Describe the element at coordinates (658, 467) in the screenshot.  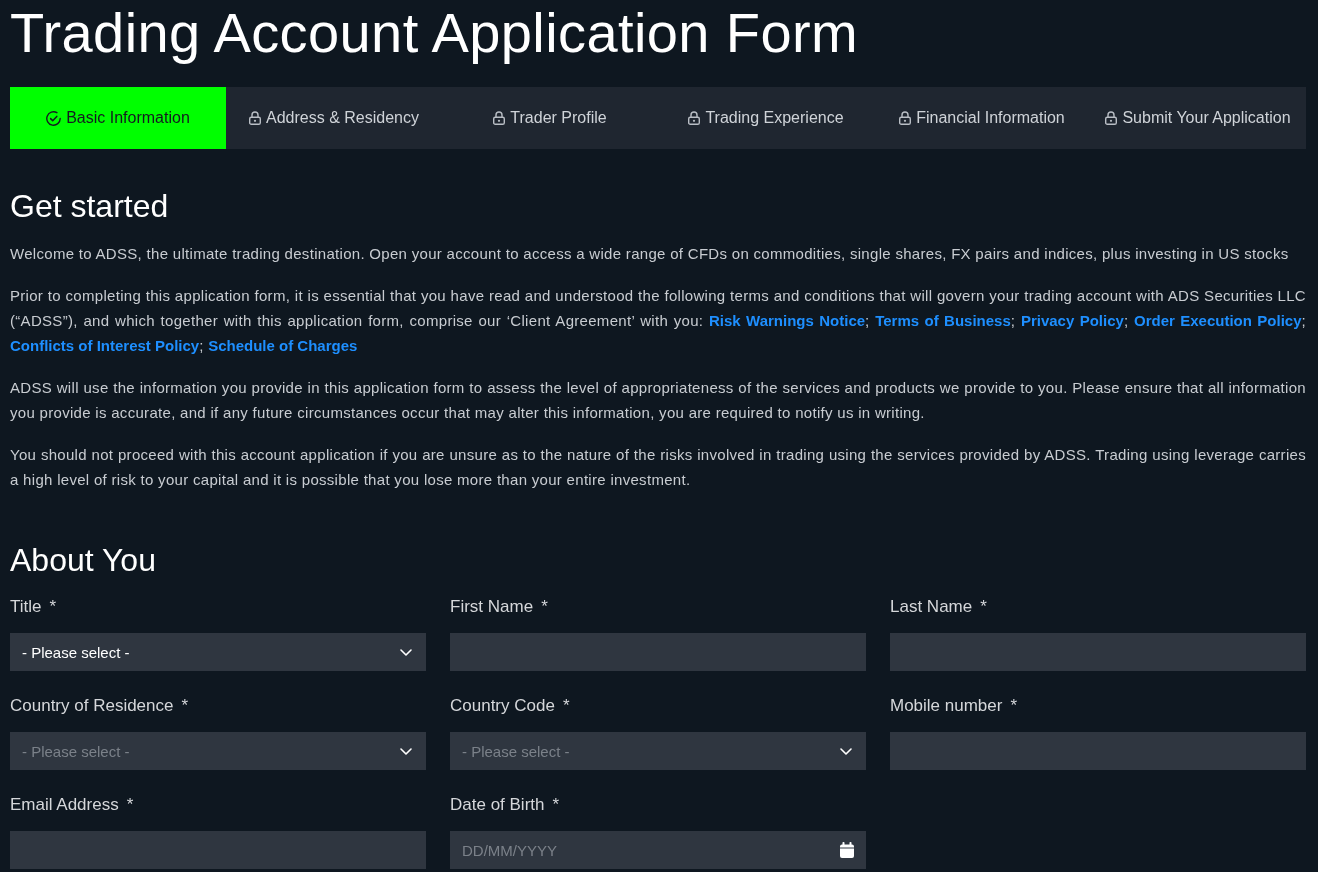
I see `intro-paragraph: You should not proceed with this account application if you are unsure as to the nature of the risks involved in trading using the services provided by ADSS. Trading using leverage carries a high level of risk to your capital and it is possible that you lose more than your entire investment.` at that location.